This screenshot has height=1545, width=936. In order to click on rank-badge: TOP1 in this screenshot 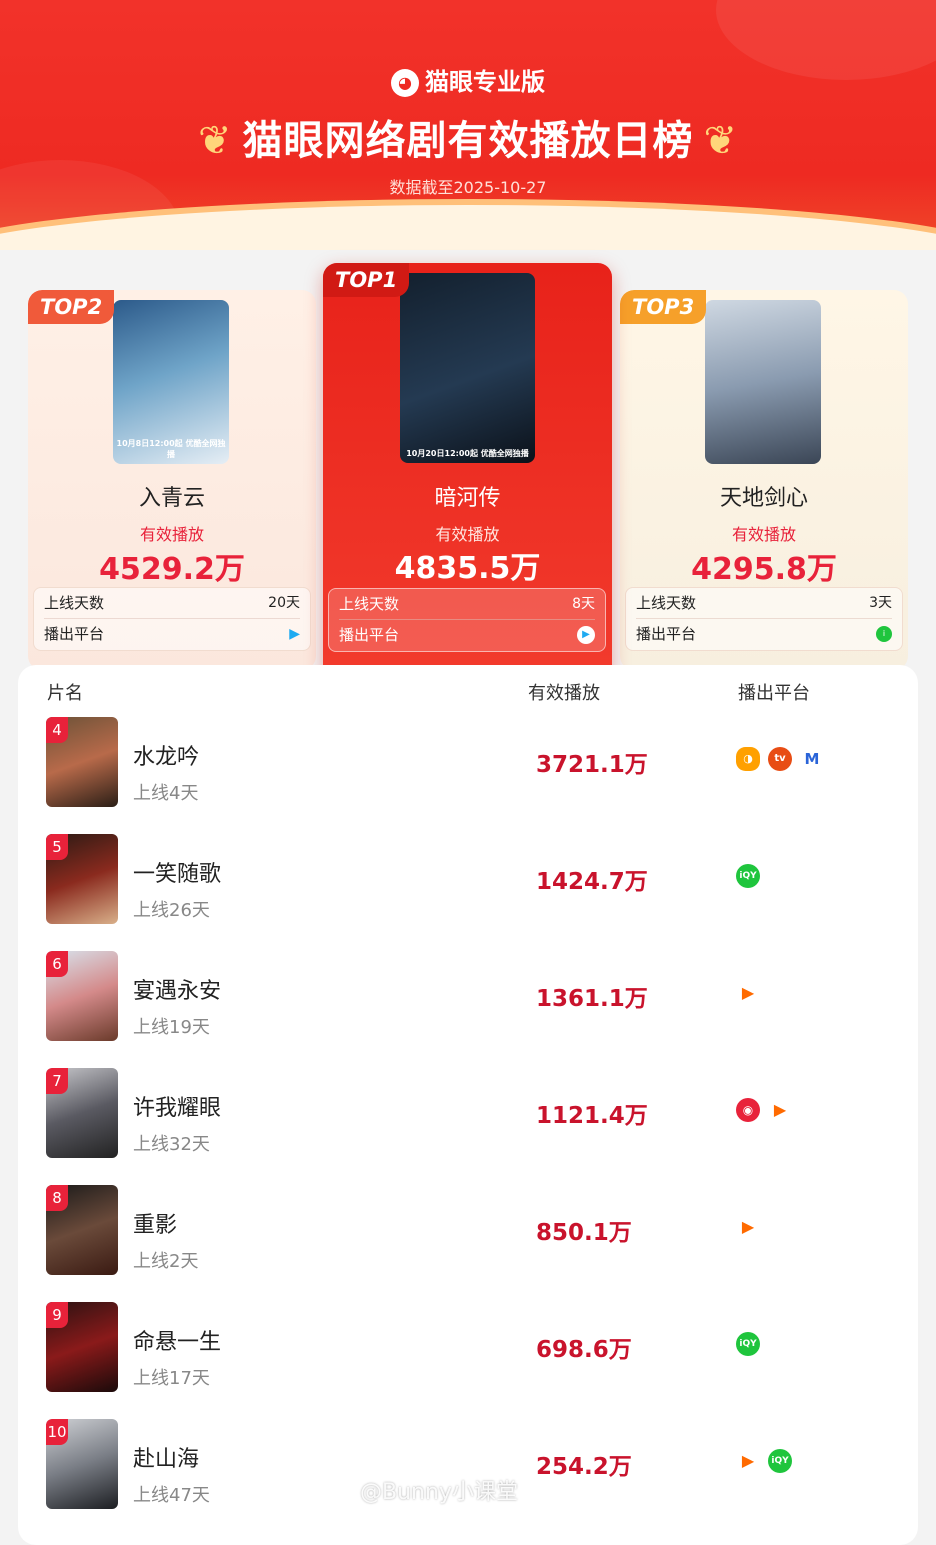, I will do `click(366, 280)`.